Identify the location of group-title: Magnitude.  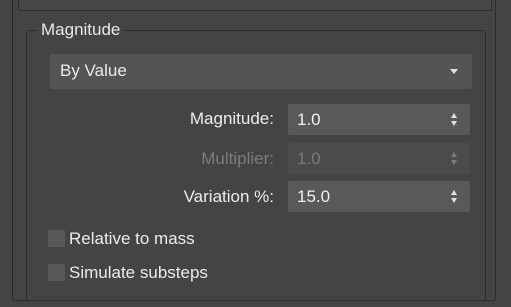
(81, 30).